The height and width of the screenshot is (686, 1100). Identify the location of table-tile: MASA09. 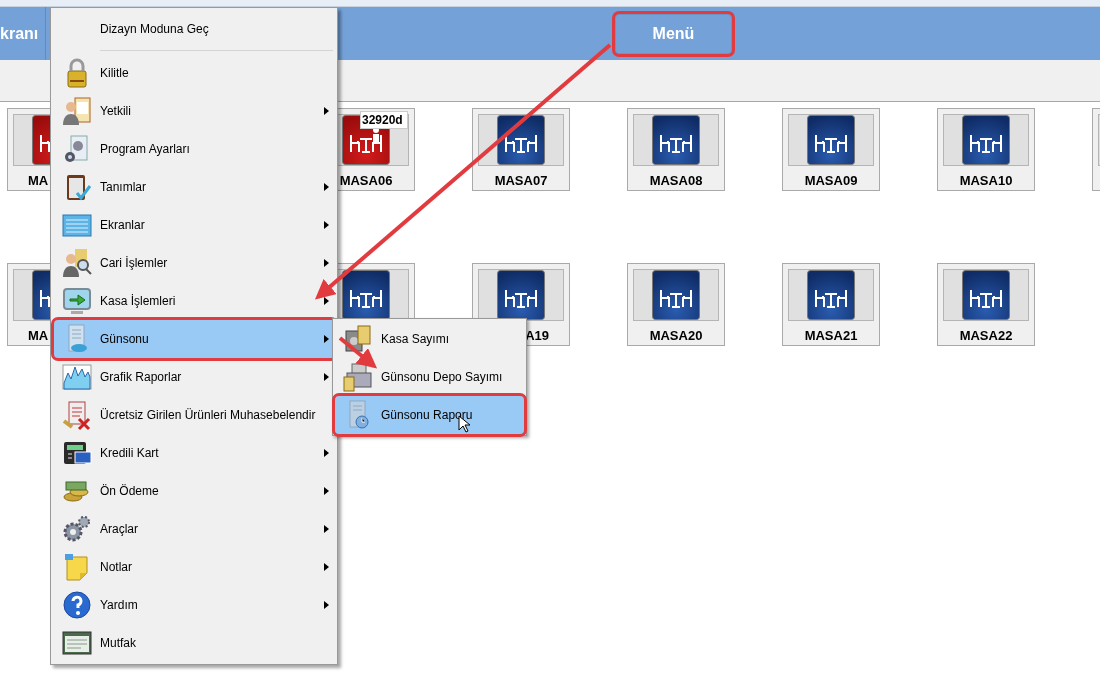
(831, 149).